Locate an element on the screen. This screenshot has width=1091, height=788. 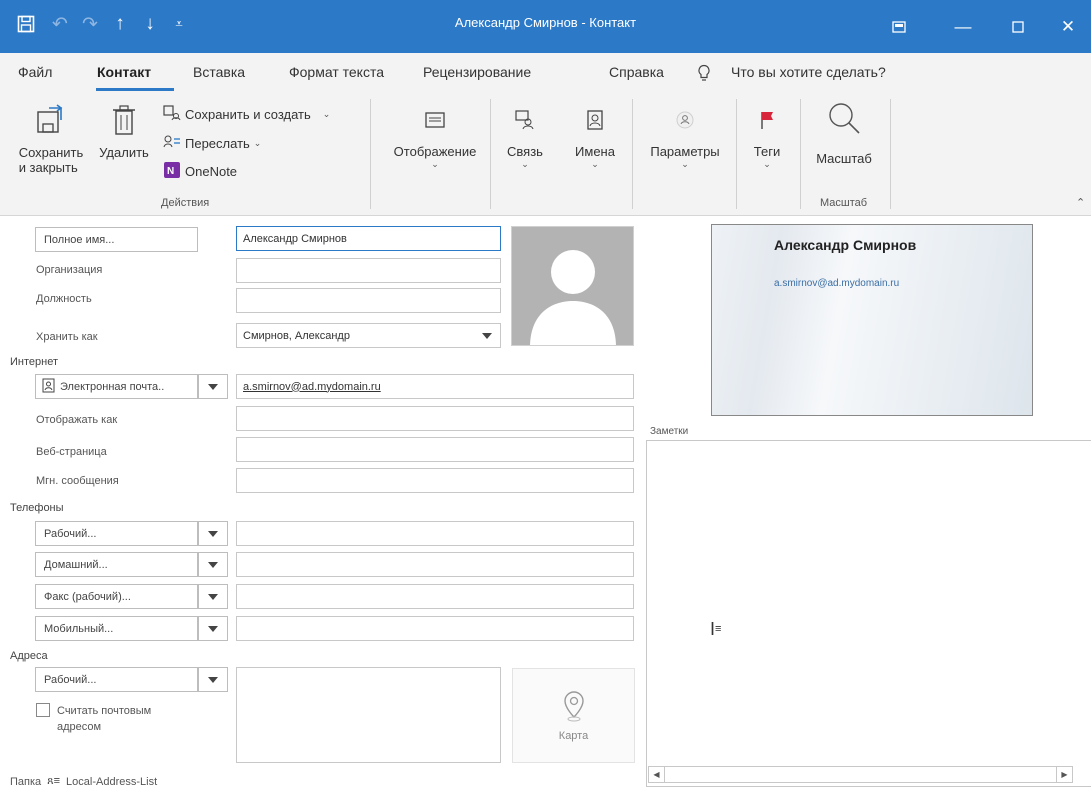
phone-home-dropdown is located at coordinates (213, 564).